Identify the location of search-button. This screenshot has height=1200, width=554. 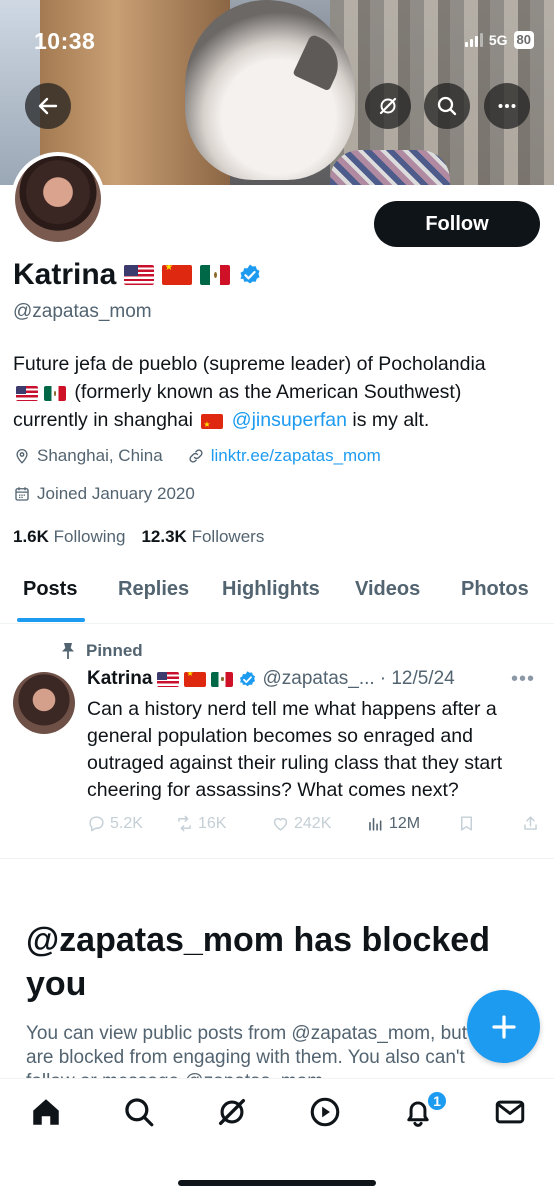
(447, 106).